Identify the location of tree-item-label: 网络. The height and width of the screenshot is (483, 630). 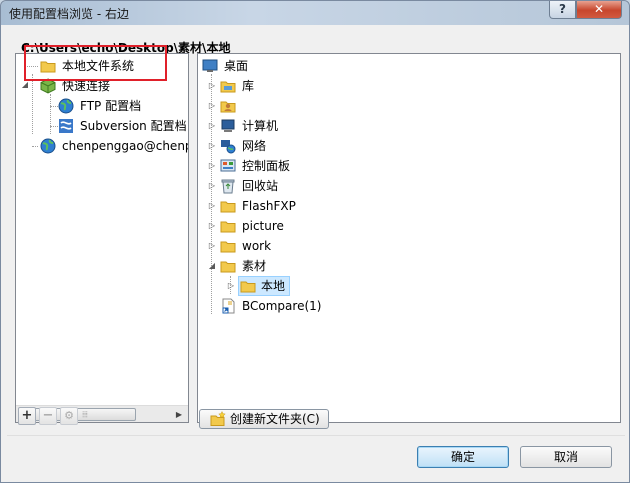
(254, 146).